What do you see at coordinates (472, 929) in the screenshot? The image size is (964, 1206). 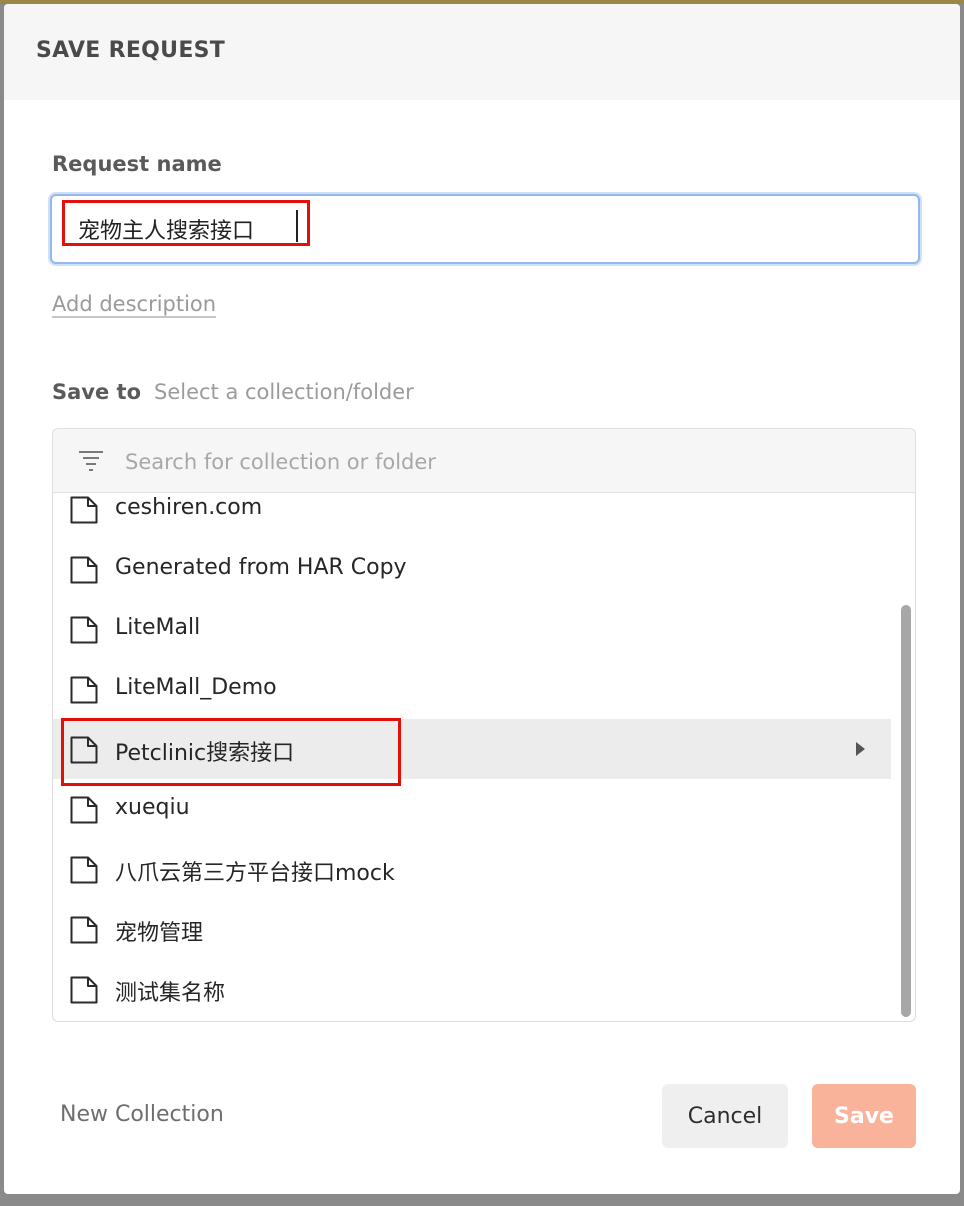 I see `collection-item: 宠物管理` at bounding box center [472, 929].